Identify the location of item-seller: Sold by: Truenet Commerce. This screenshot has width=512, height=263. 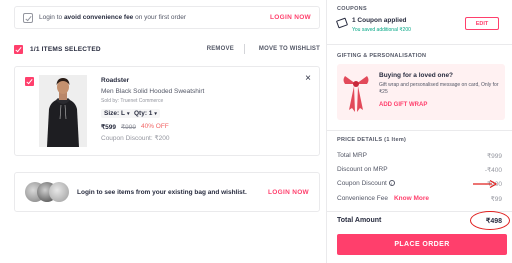
(132, 101).